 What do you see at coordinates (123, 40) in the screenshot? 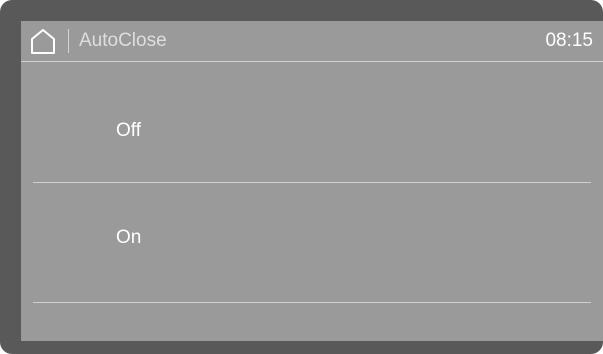
I see `page-title: AutoClose` at bounding box center [123, 40].